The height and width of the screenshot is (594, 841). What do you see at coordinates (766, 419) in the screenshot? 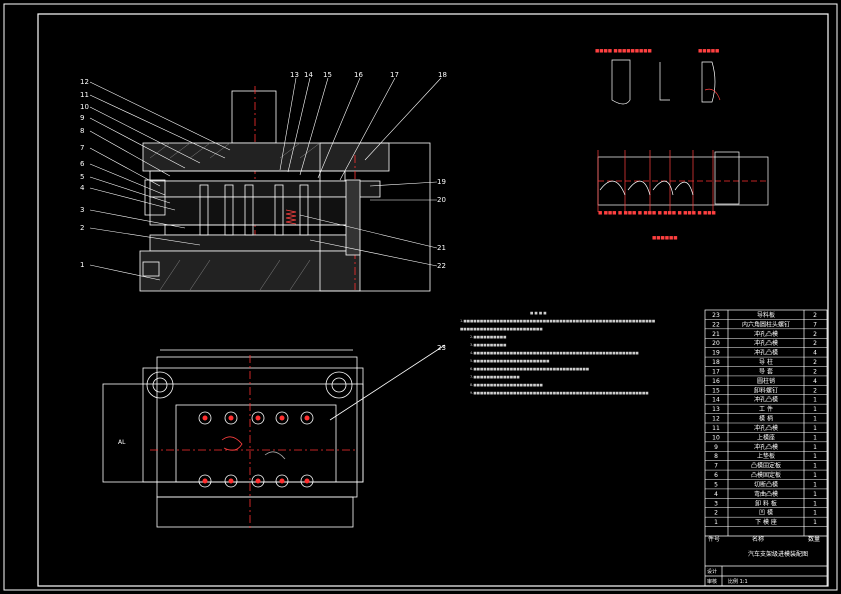
I see `bom-item-name: 模 柄` at bounding box center [766, 419].